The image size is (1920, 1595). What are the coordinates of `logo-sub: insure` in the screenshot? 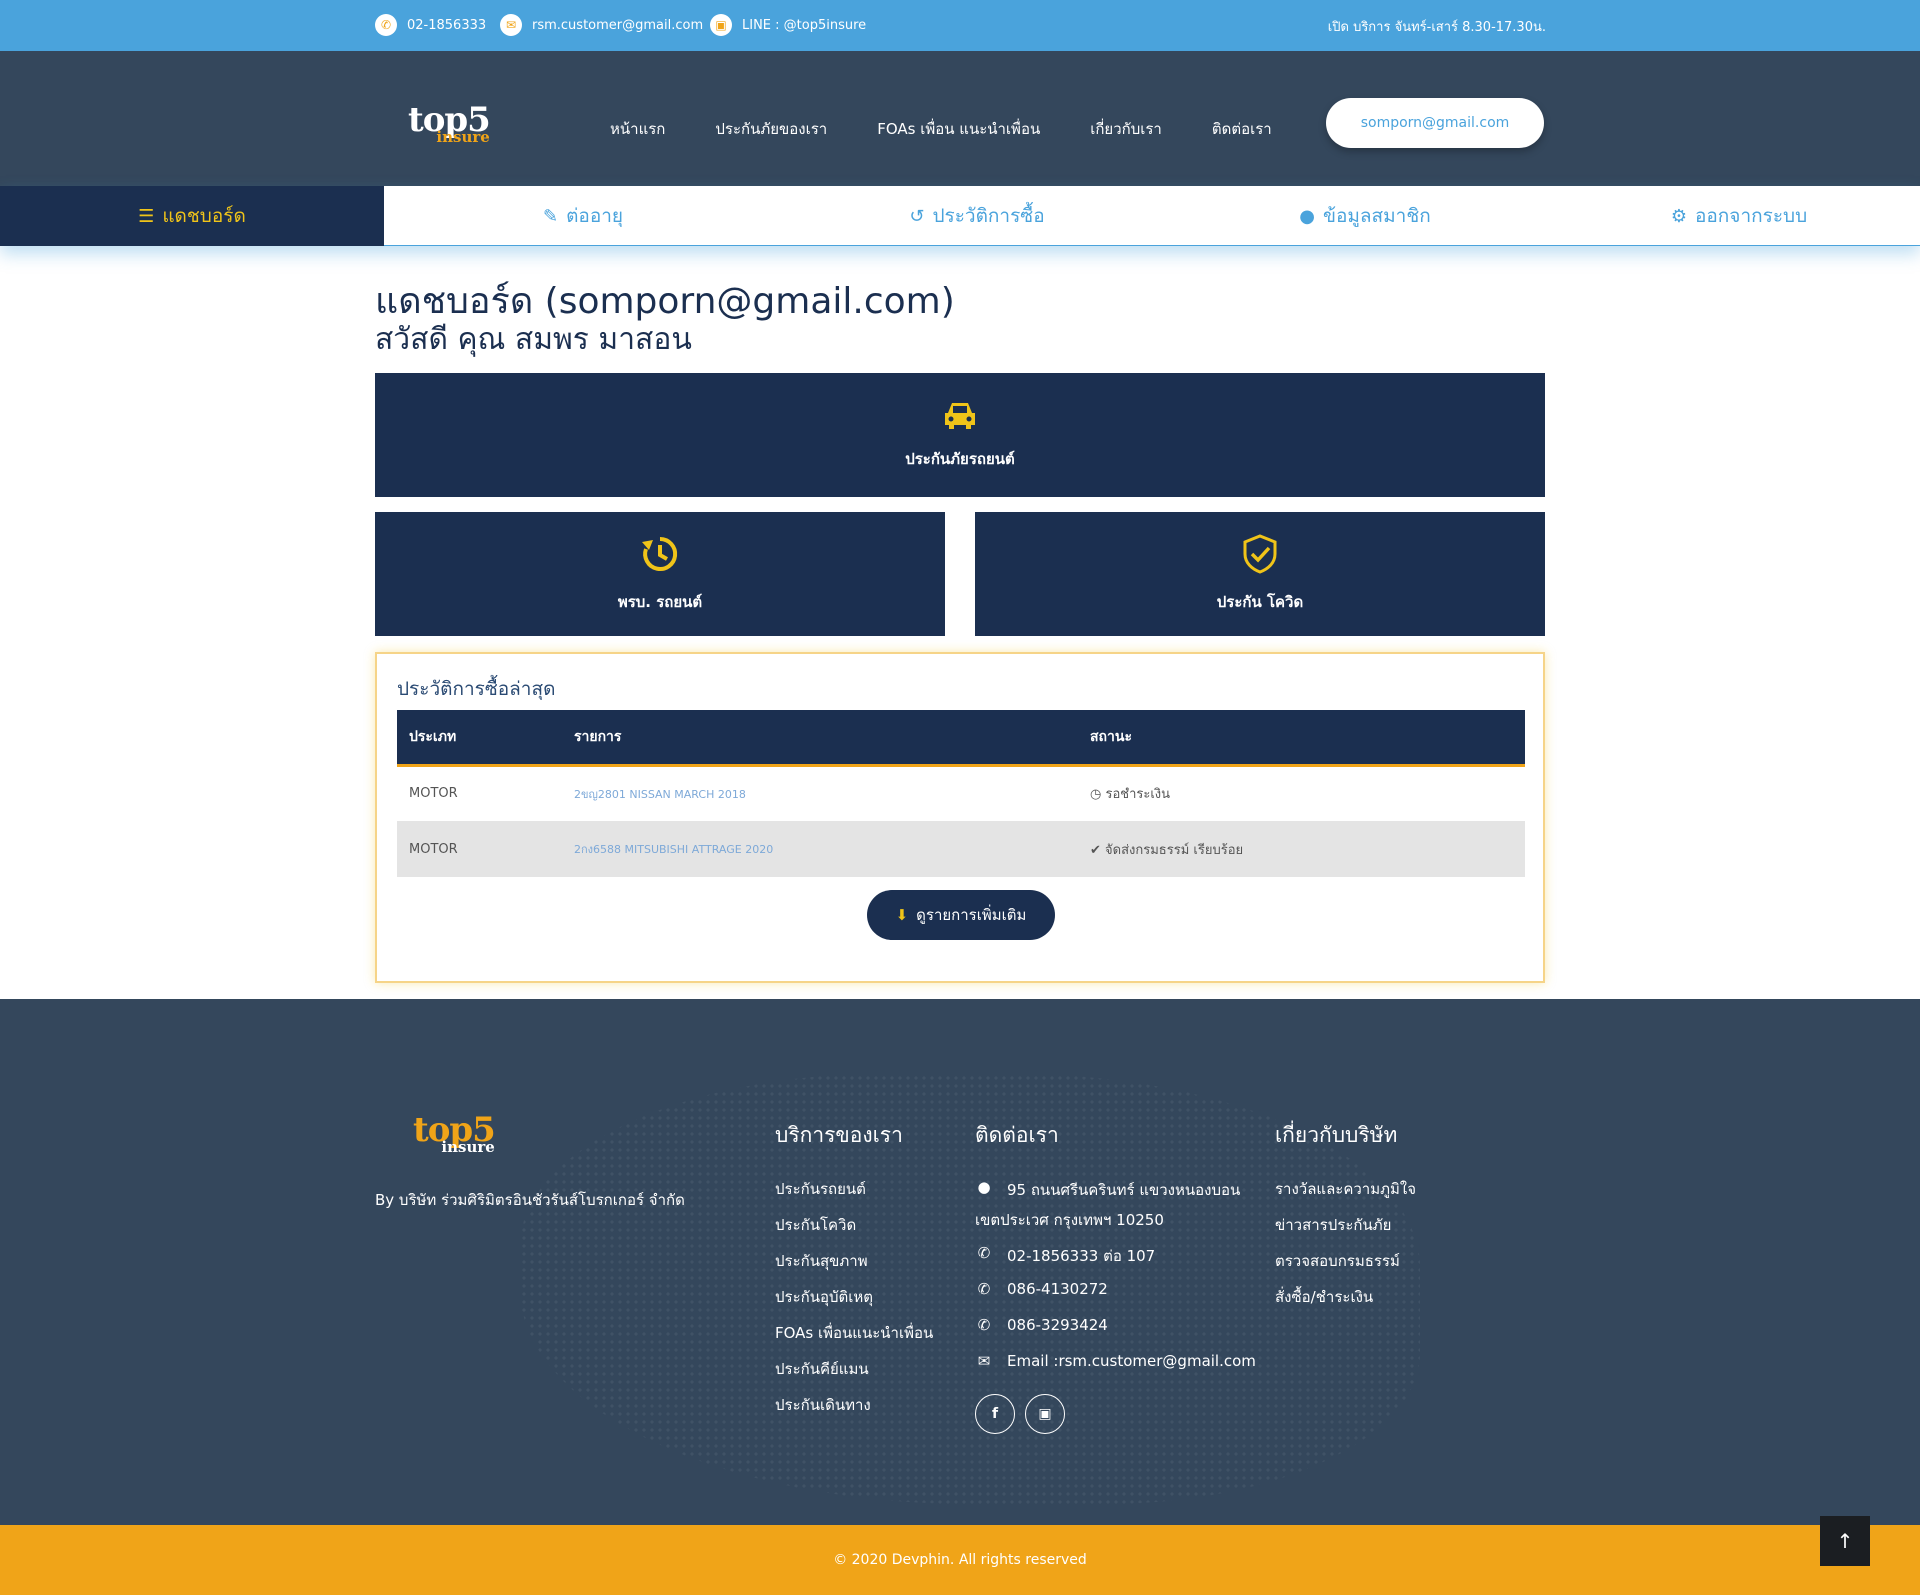 It's located at (463, 137).